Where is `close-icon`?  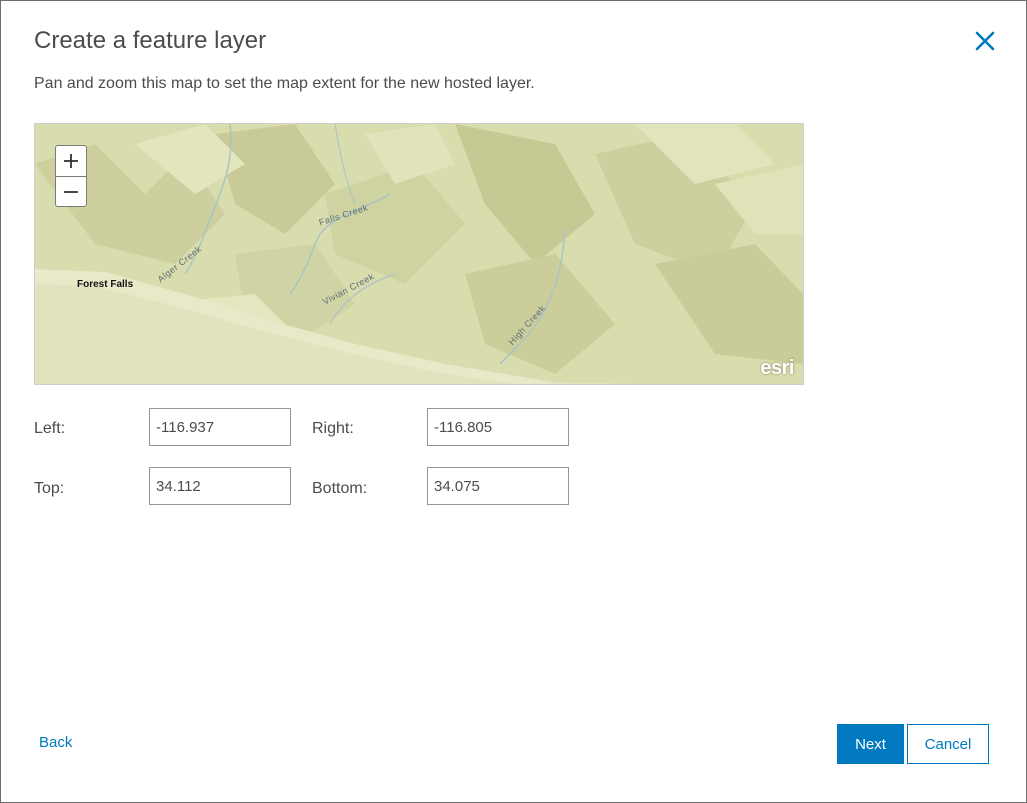
close-icon is located at coordinates (985, 41).